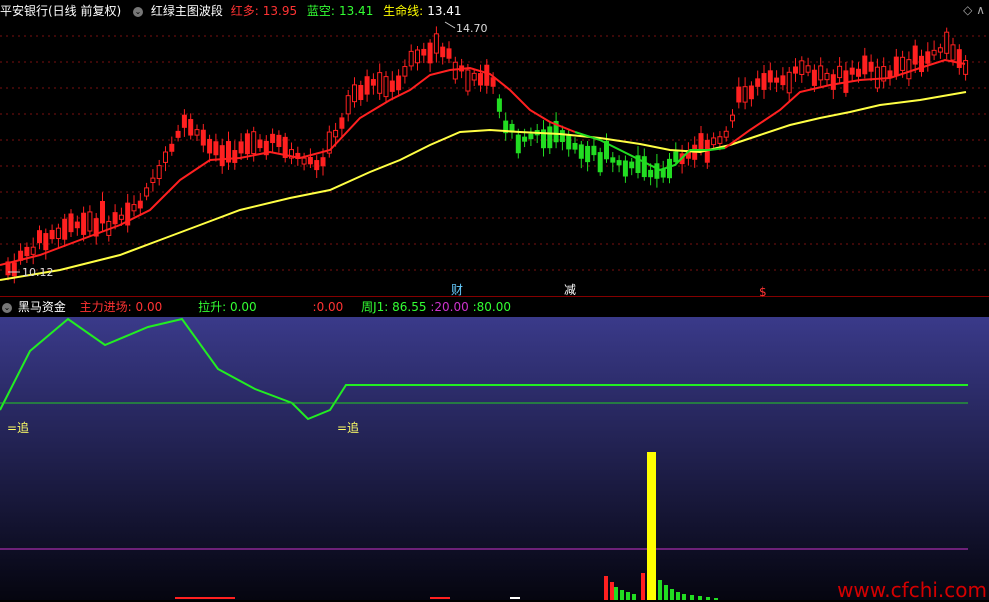 This screenshot has height=602, width=989. Describe the element at coordinates (243, 307) in the screenshot. I see `pullup-value: 0.00` at that location.